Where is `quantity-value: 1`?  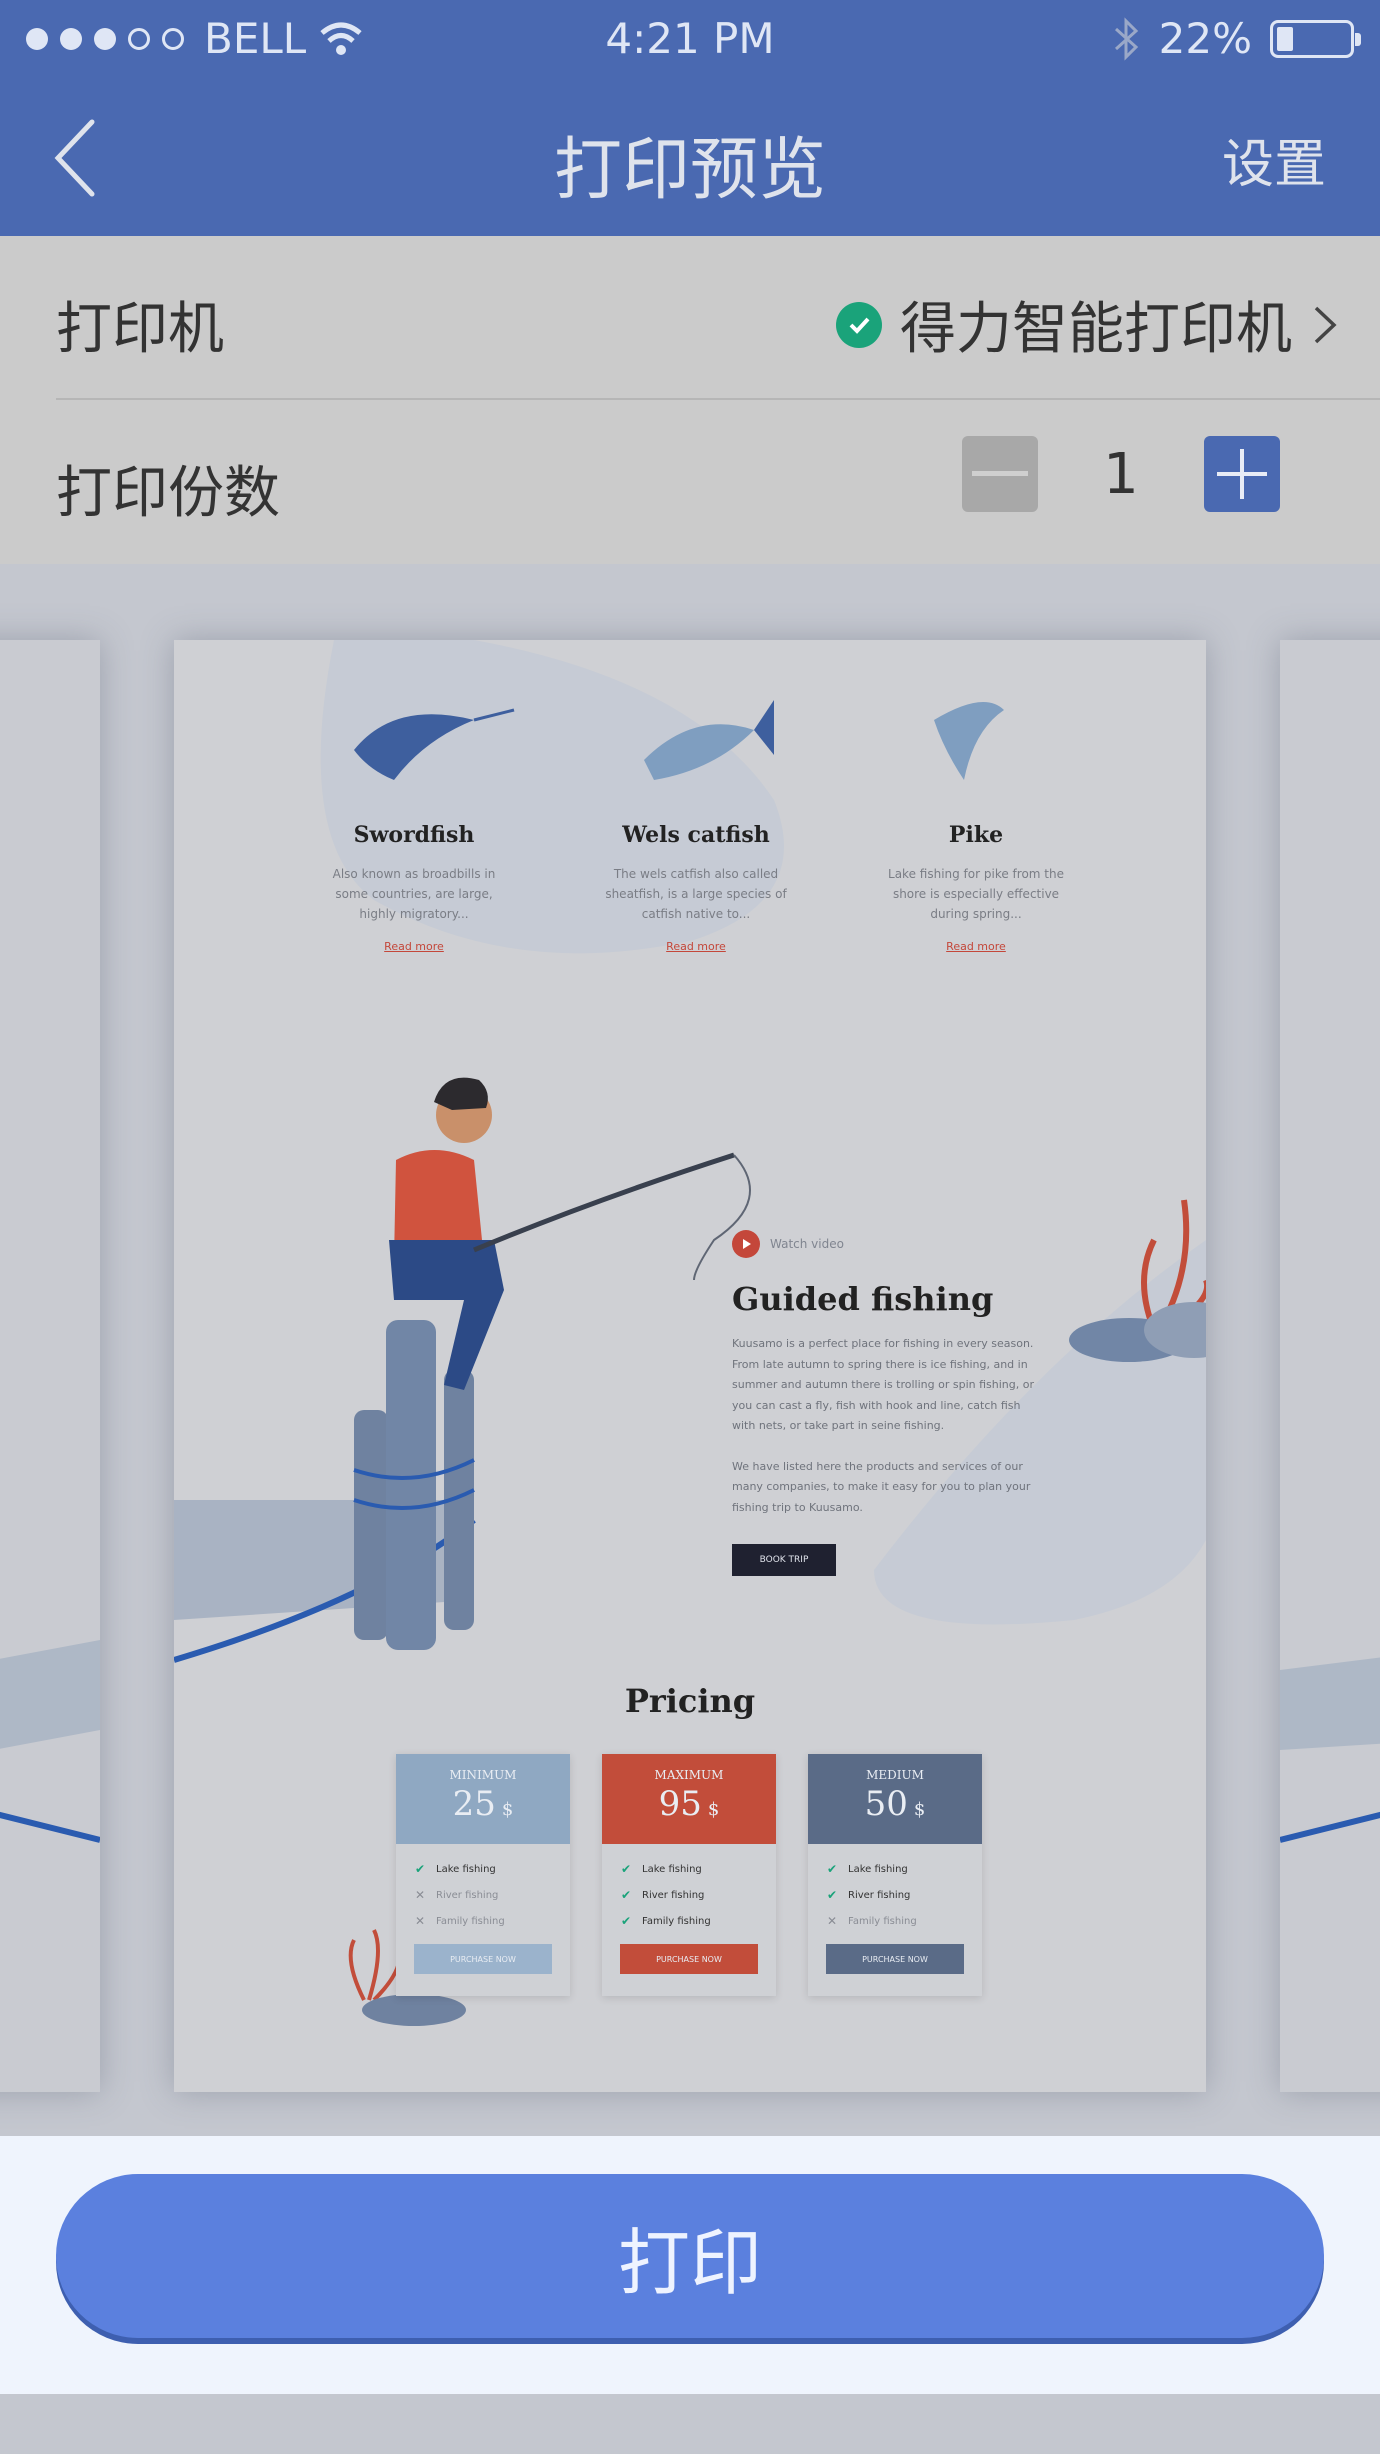 quantity-value: 1 is located at coordinates (1121, 474).